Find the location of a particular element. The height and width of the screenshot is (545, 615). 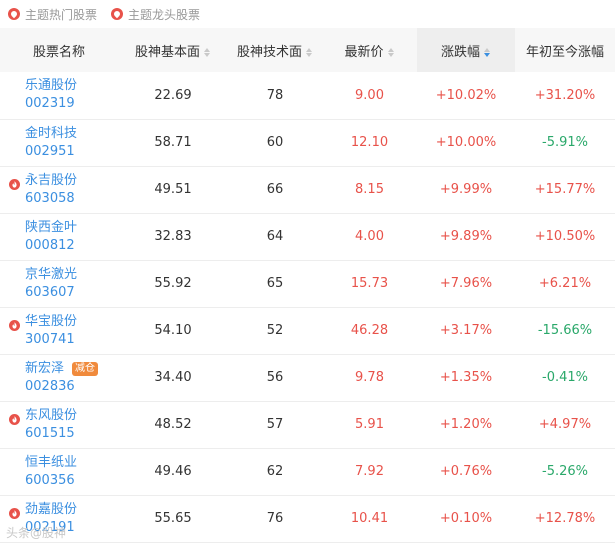

fundamental-score: 58.71 is located at coordinates (173, 142).